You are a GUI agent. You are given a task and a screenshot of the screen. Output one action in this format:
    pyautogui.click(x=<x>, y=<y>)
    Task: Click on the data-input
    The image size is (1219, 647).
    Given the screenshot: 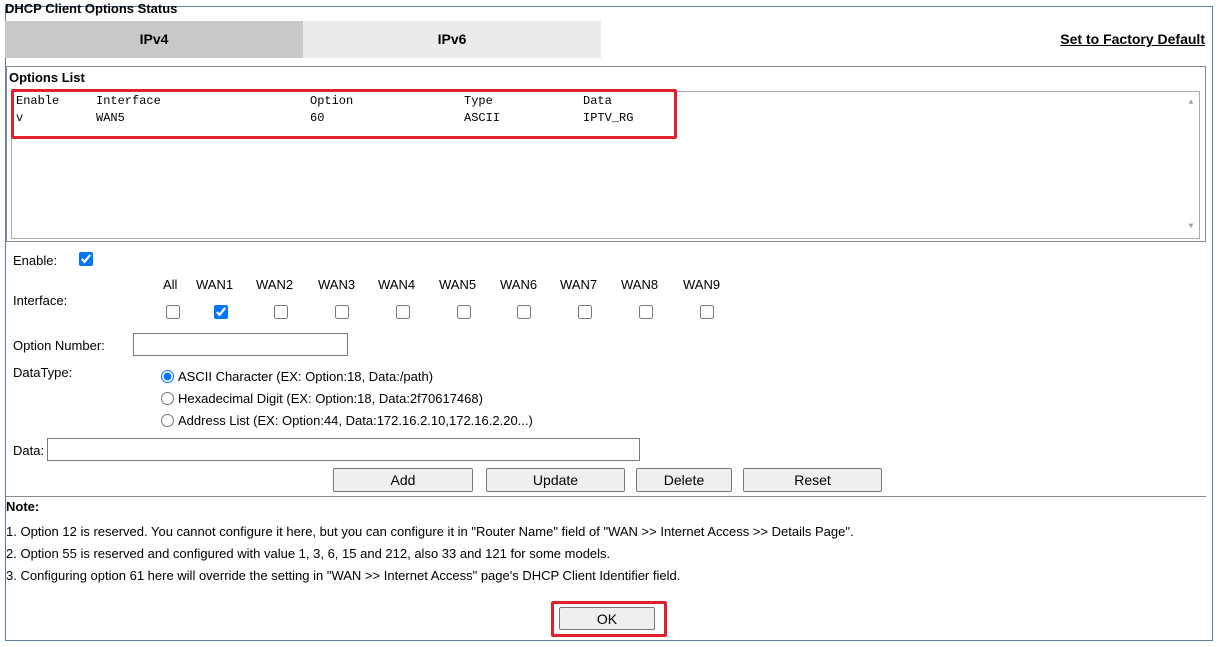 What is the action you would take?
    pyautogui.click(x=343, y=449)
    